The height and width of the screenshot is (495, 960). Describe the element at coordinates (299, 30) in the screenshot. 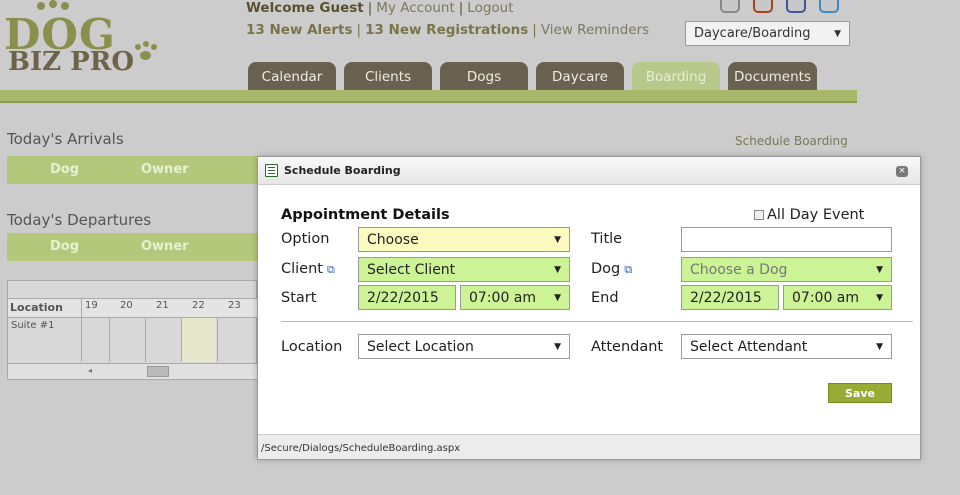

I see `alerts-link: 13 New Alerts` at that location.